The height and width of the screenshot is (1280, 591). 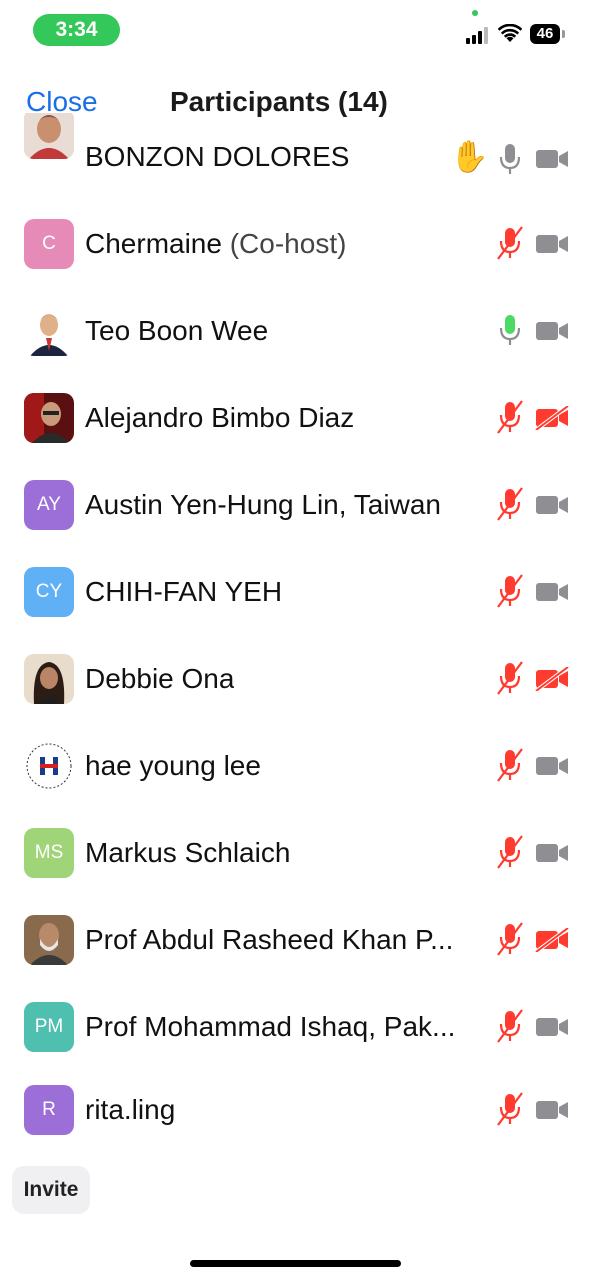 I want to click on participant-row: Debbie Ona, so click(x=295, y=679).